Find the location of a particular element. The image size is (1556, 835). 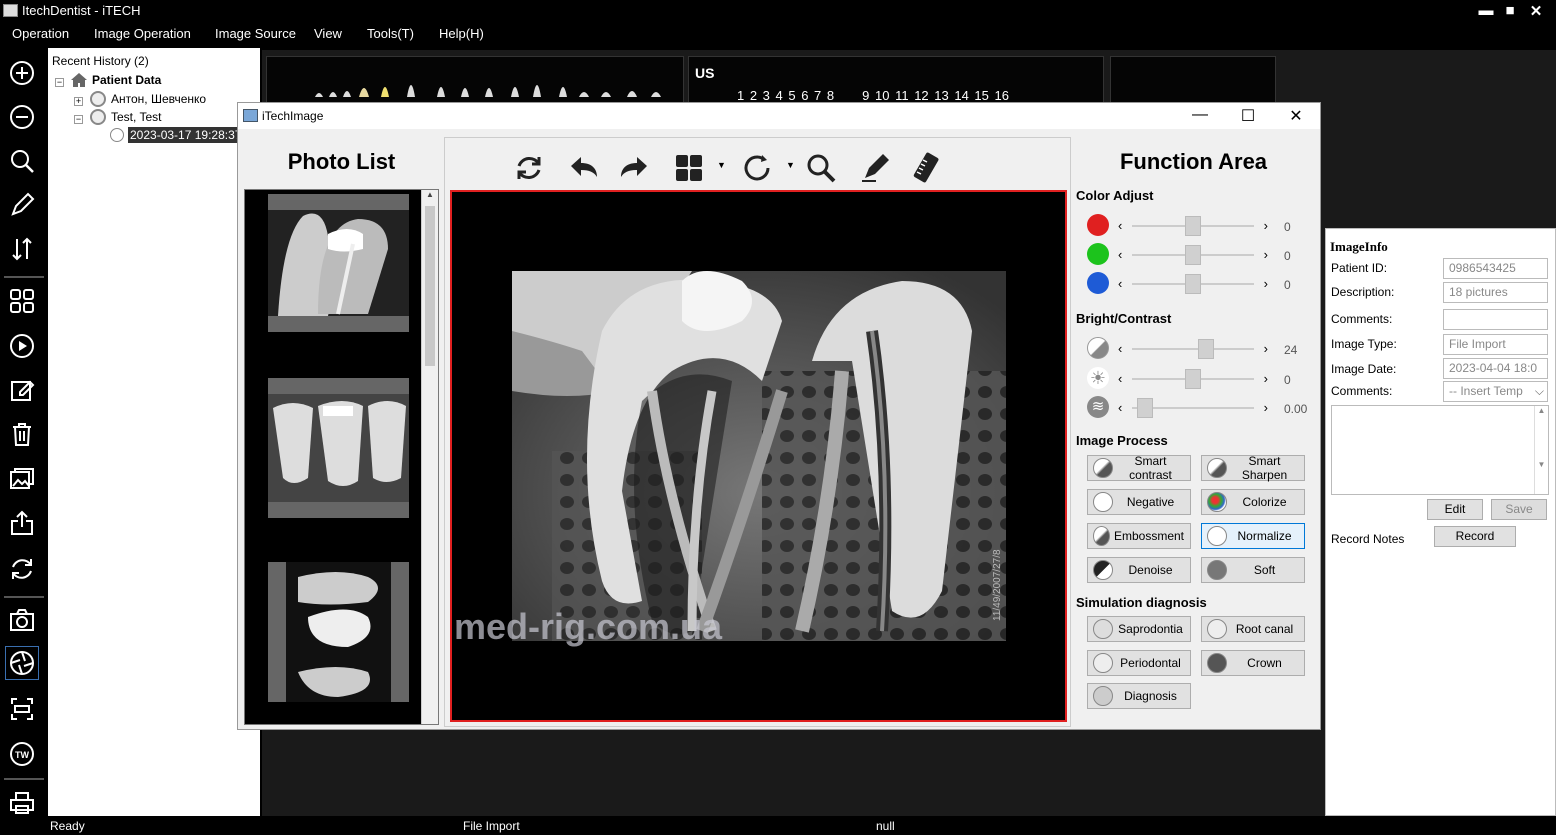

xray-image: 11/49/2007/27/8 is located at coordinates (759, 456).